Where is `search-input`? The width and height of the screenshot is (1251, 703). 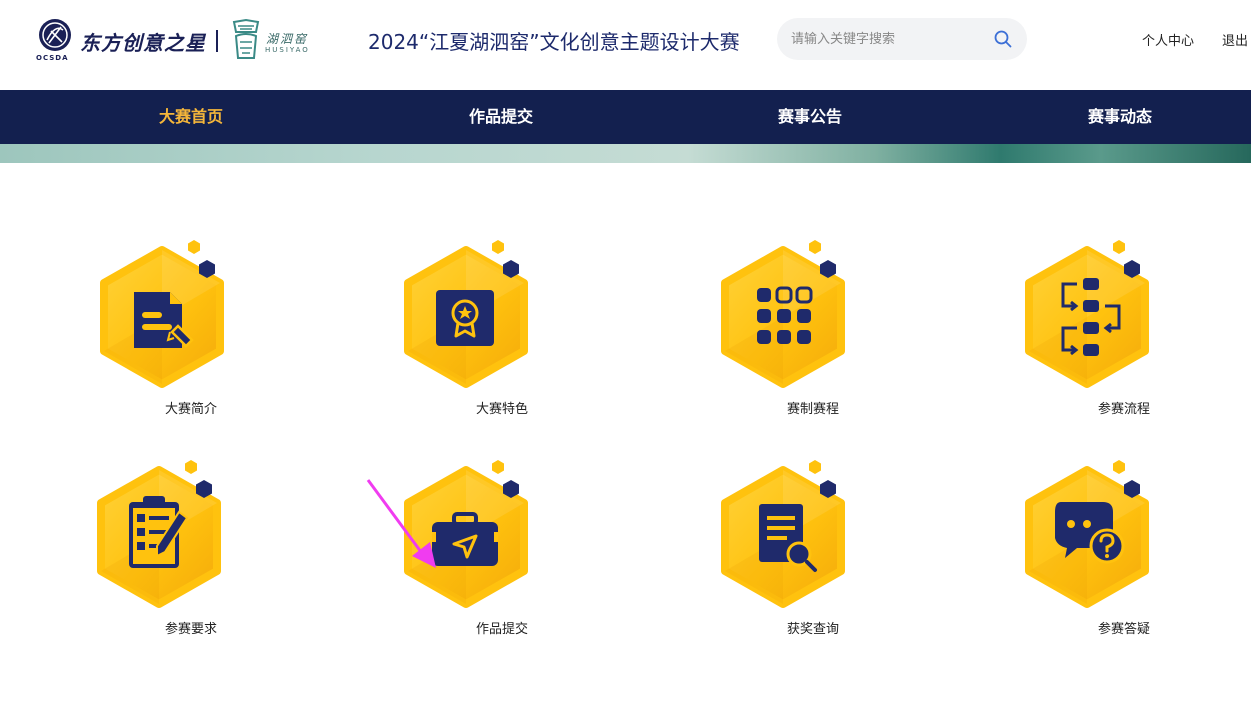 search-input is located at coordinates (889, 39).